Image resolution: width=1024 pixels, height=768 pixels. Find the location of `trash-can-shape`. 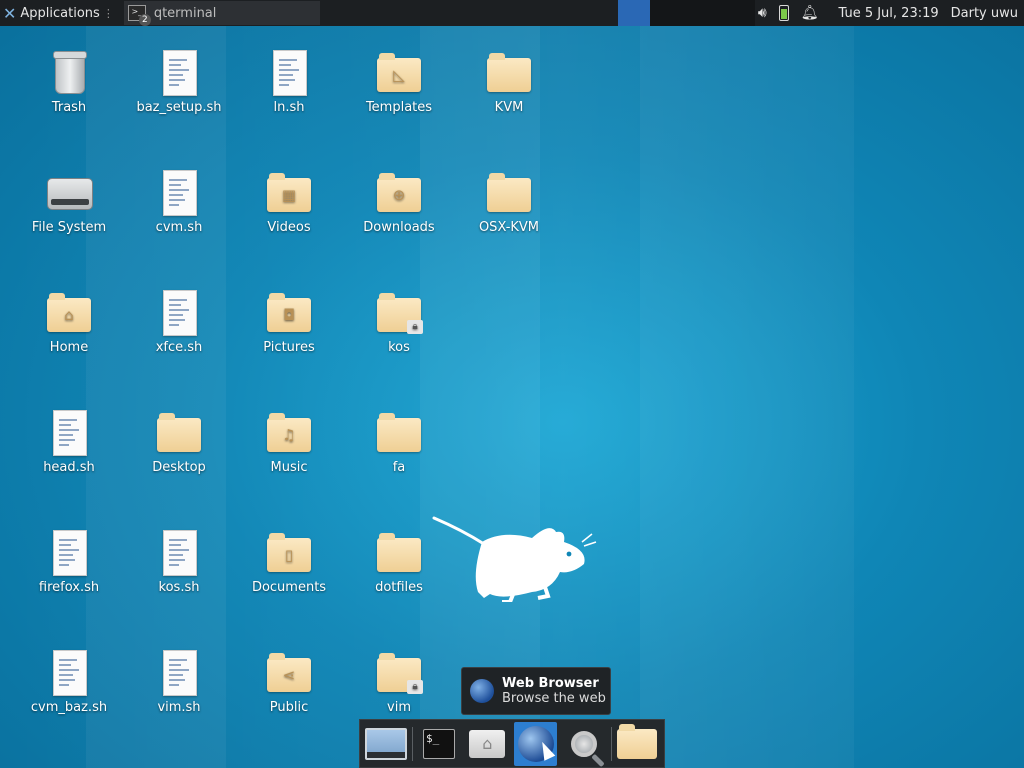

trash-can-shape is located at coordinates (70, 72).